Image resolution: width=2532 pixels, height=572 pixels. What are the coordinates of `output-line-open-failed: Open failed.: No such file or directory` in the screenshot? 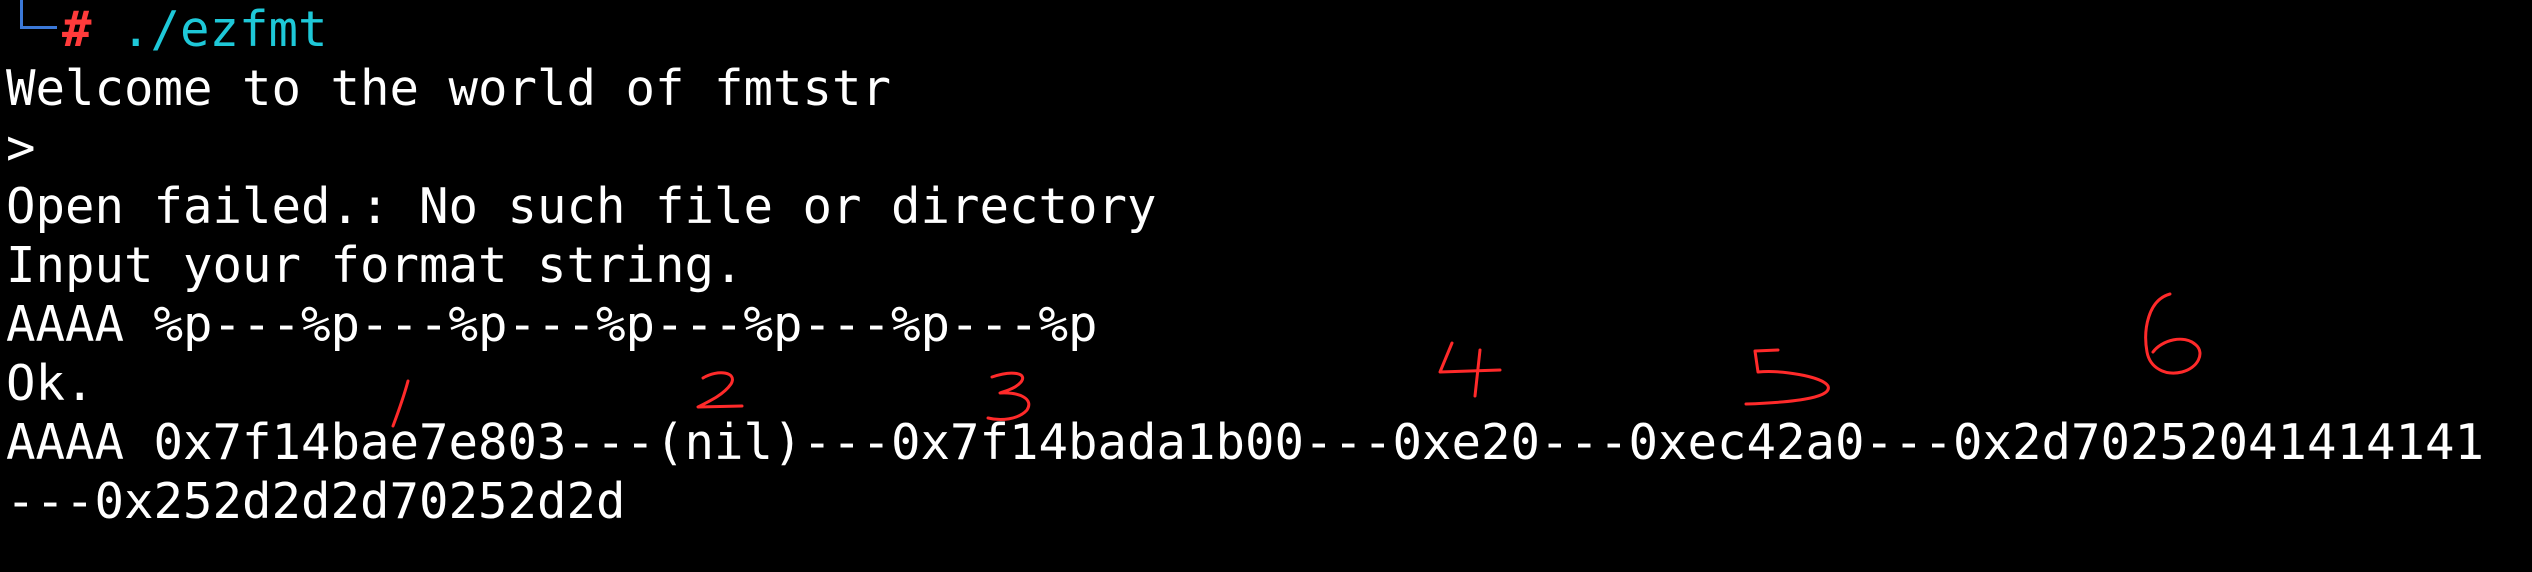 It's located at (581, 206).